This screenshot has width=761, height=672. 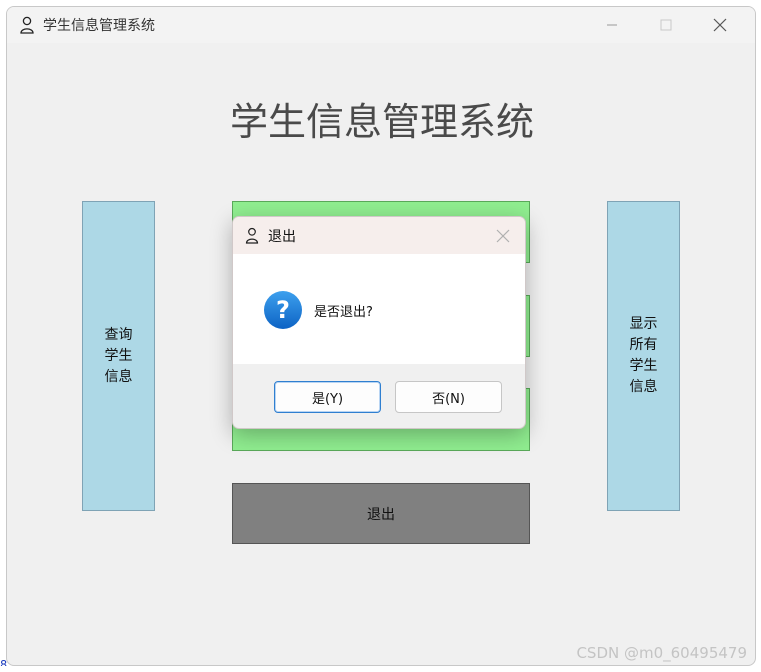 What do you see at coordinates (381, 122) in the screenshot?
I see `page-title: 学生信息管理系统` at bounding box center [381, 122].